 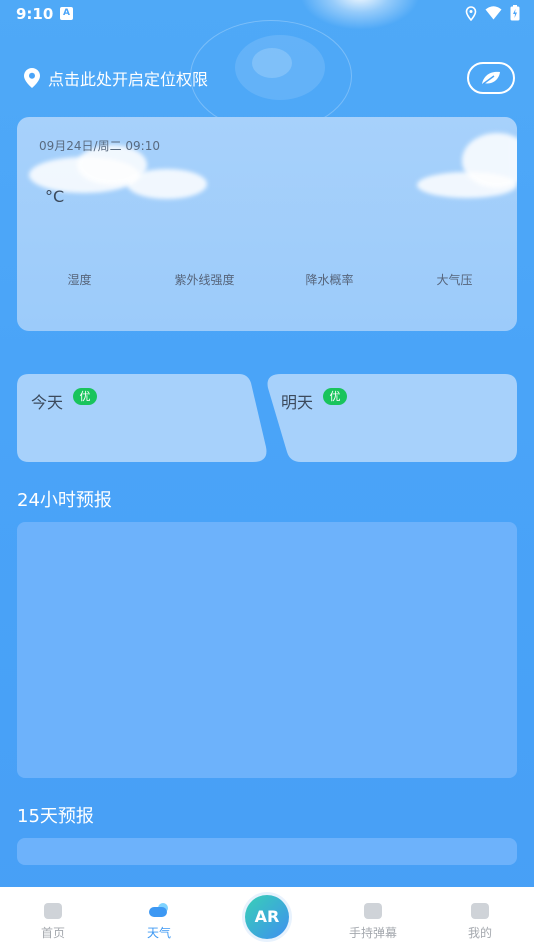 What do you see at coordinates (55, 196) in the screenshot?
I see `temperature-unit: °C` at bounding box center [55, 196].